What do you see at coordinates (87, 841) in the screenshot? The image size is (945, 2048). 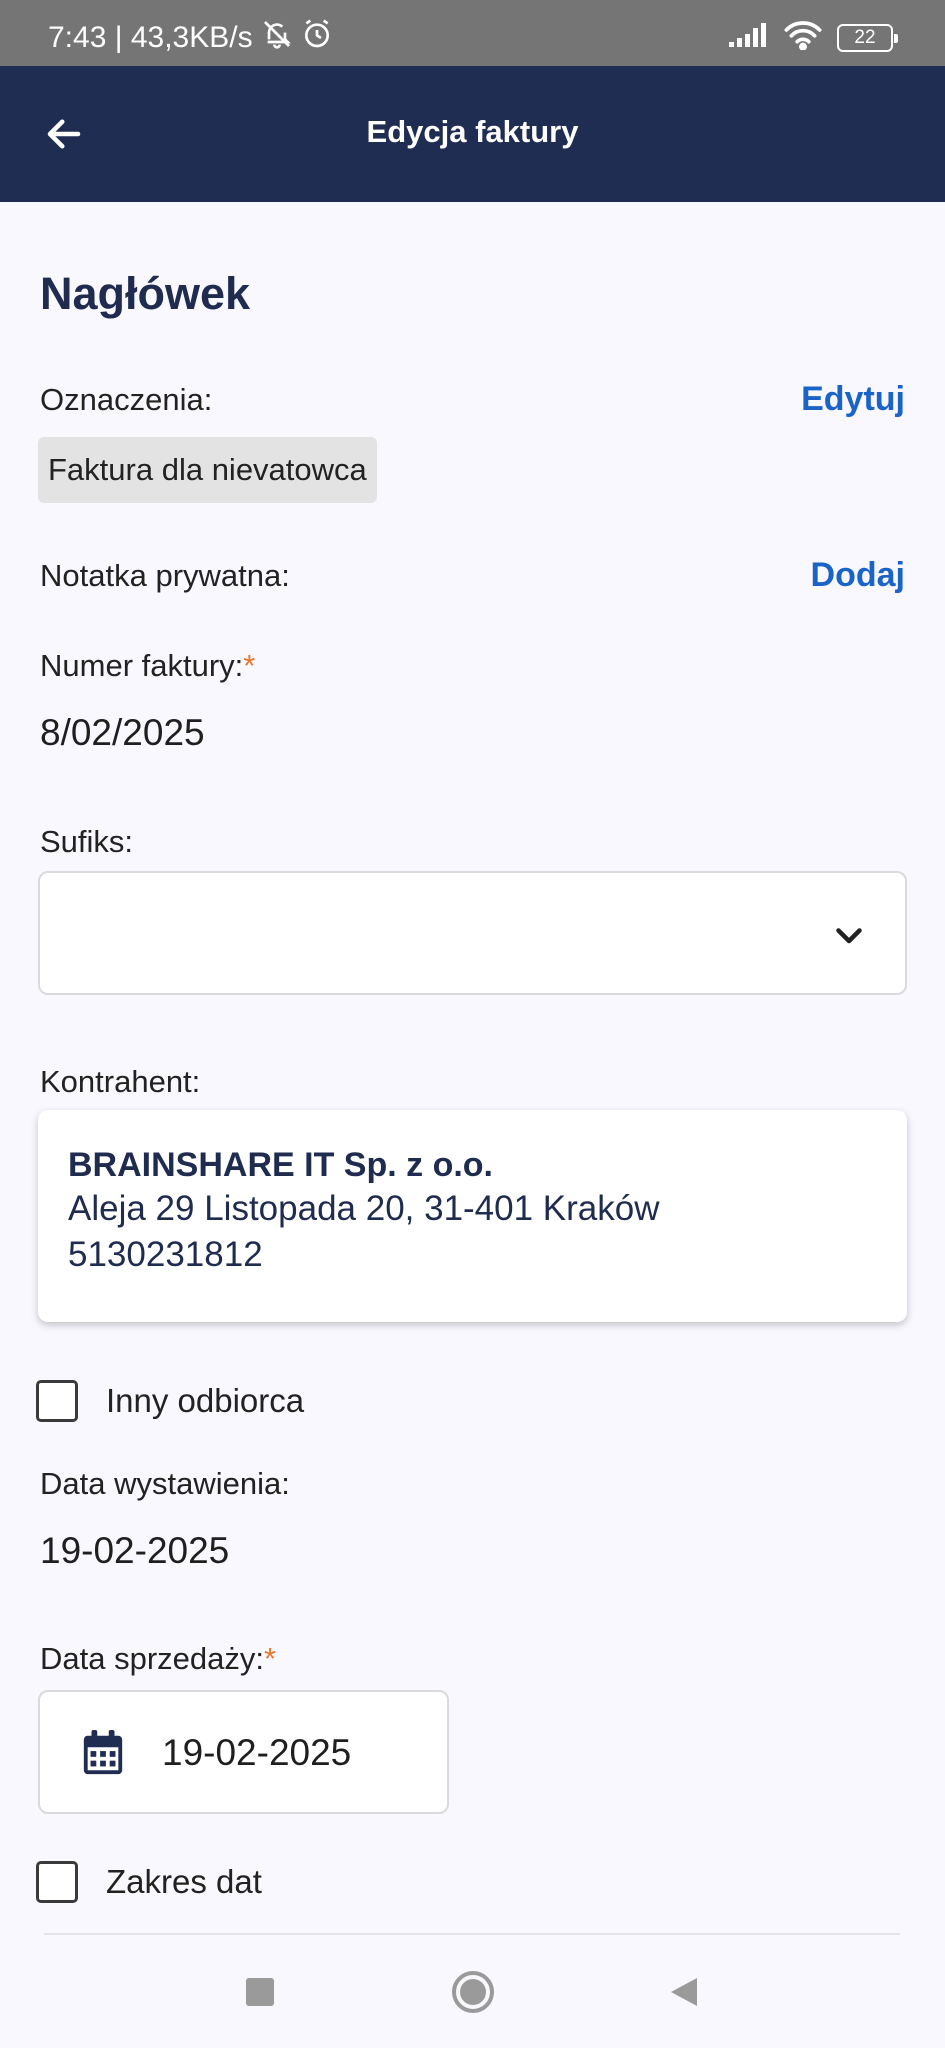 I see `suffix-label: Sufiks:` at bounding box center [87, 841].